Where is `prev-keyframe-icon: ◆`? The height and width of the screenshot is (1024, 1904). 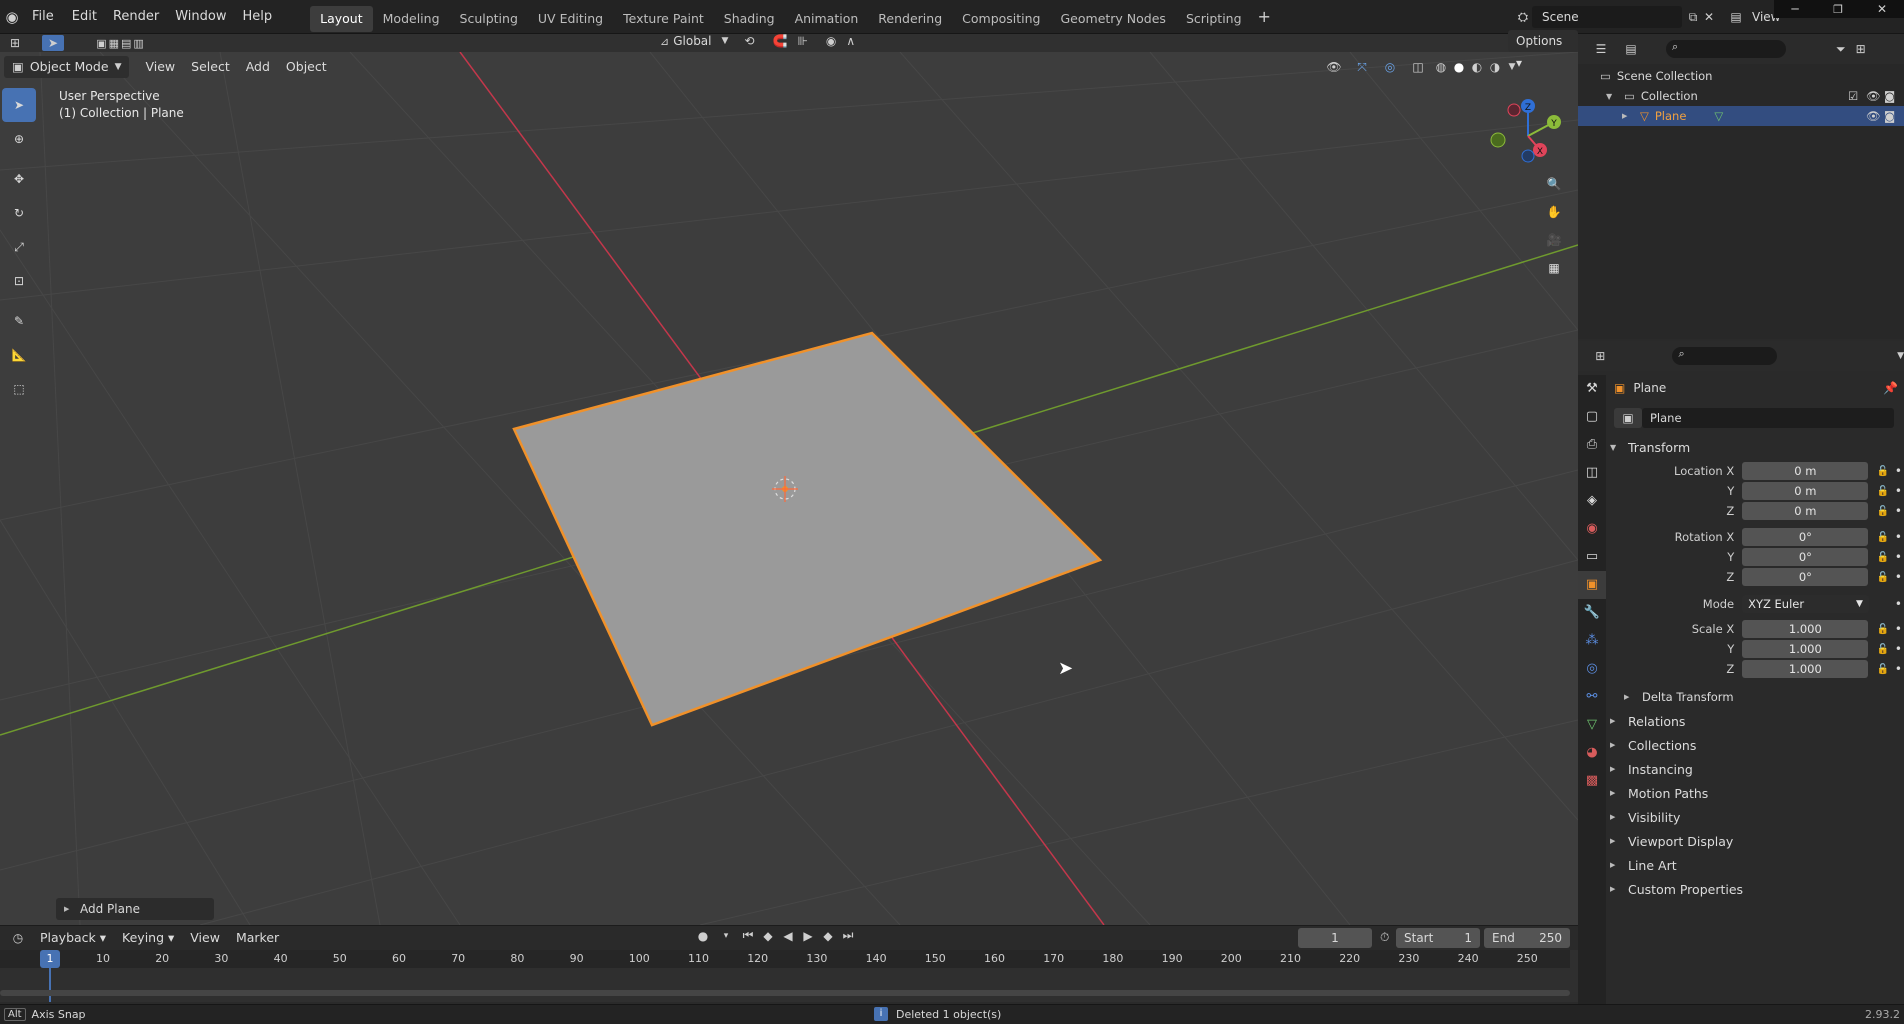 prev-keyframe-icon: ◆ is located at coordinates (768, 936).